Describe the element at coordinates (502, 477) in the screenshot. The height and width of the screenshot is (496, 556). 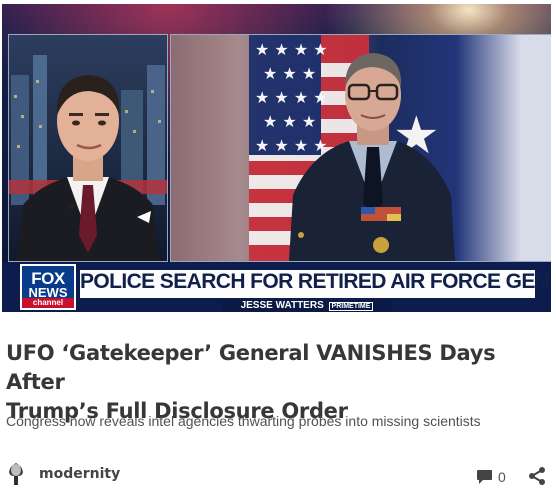
I see `comment-count: 0` at that location.